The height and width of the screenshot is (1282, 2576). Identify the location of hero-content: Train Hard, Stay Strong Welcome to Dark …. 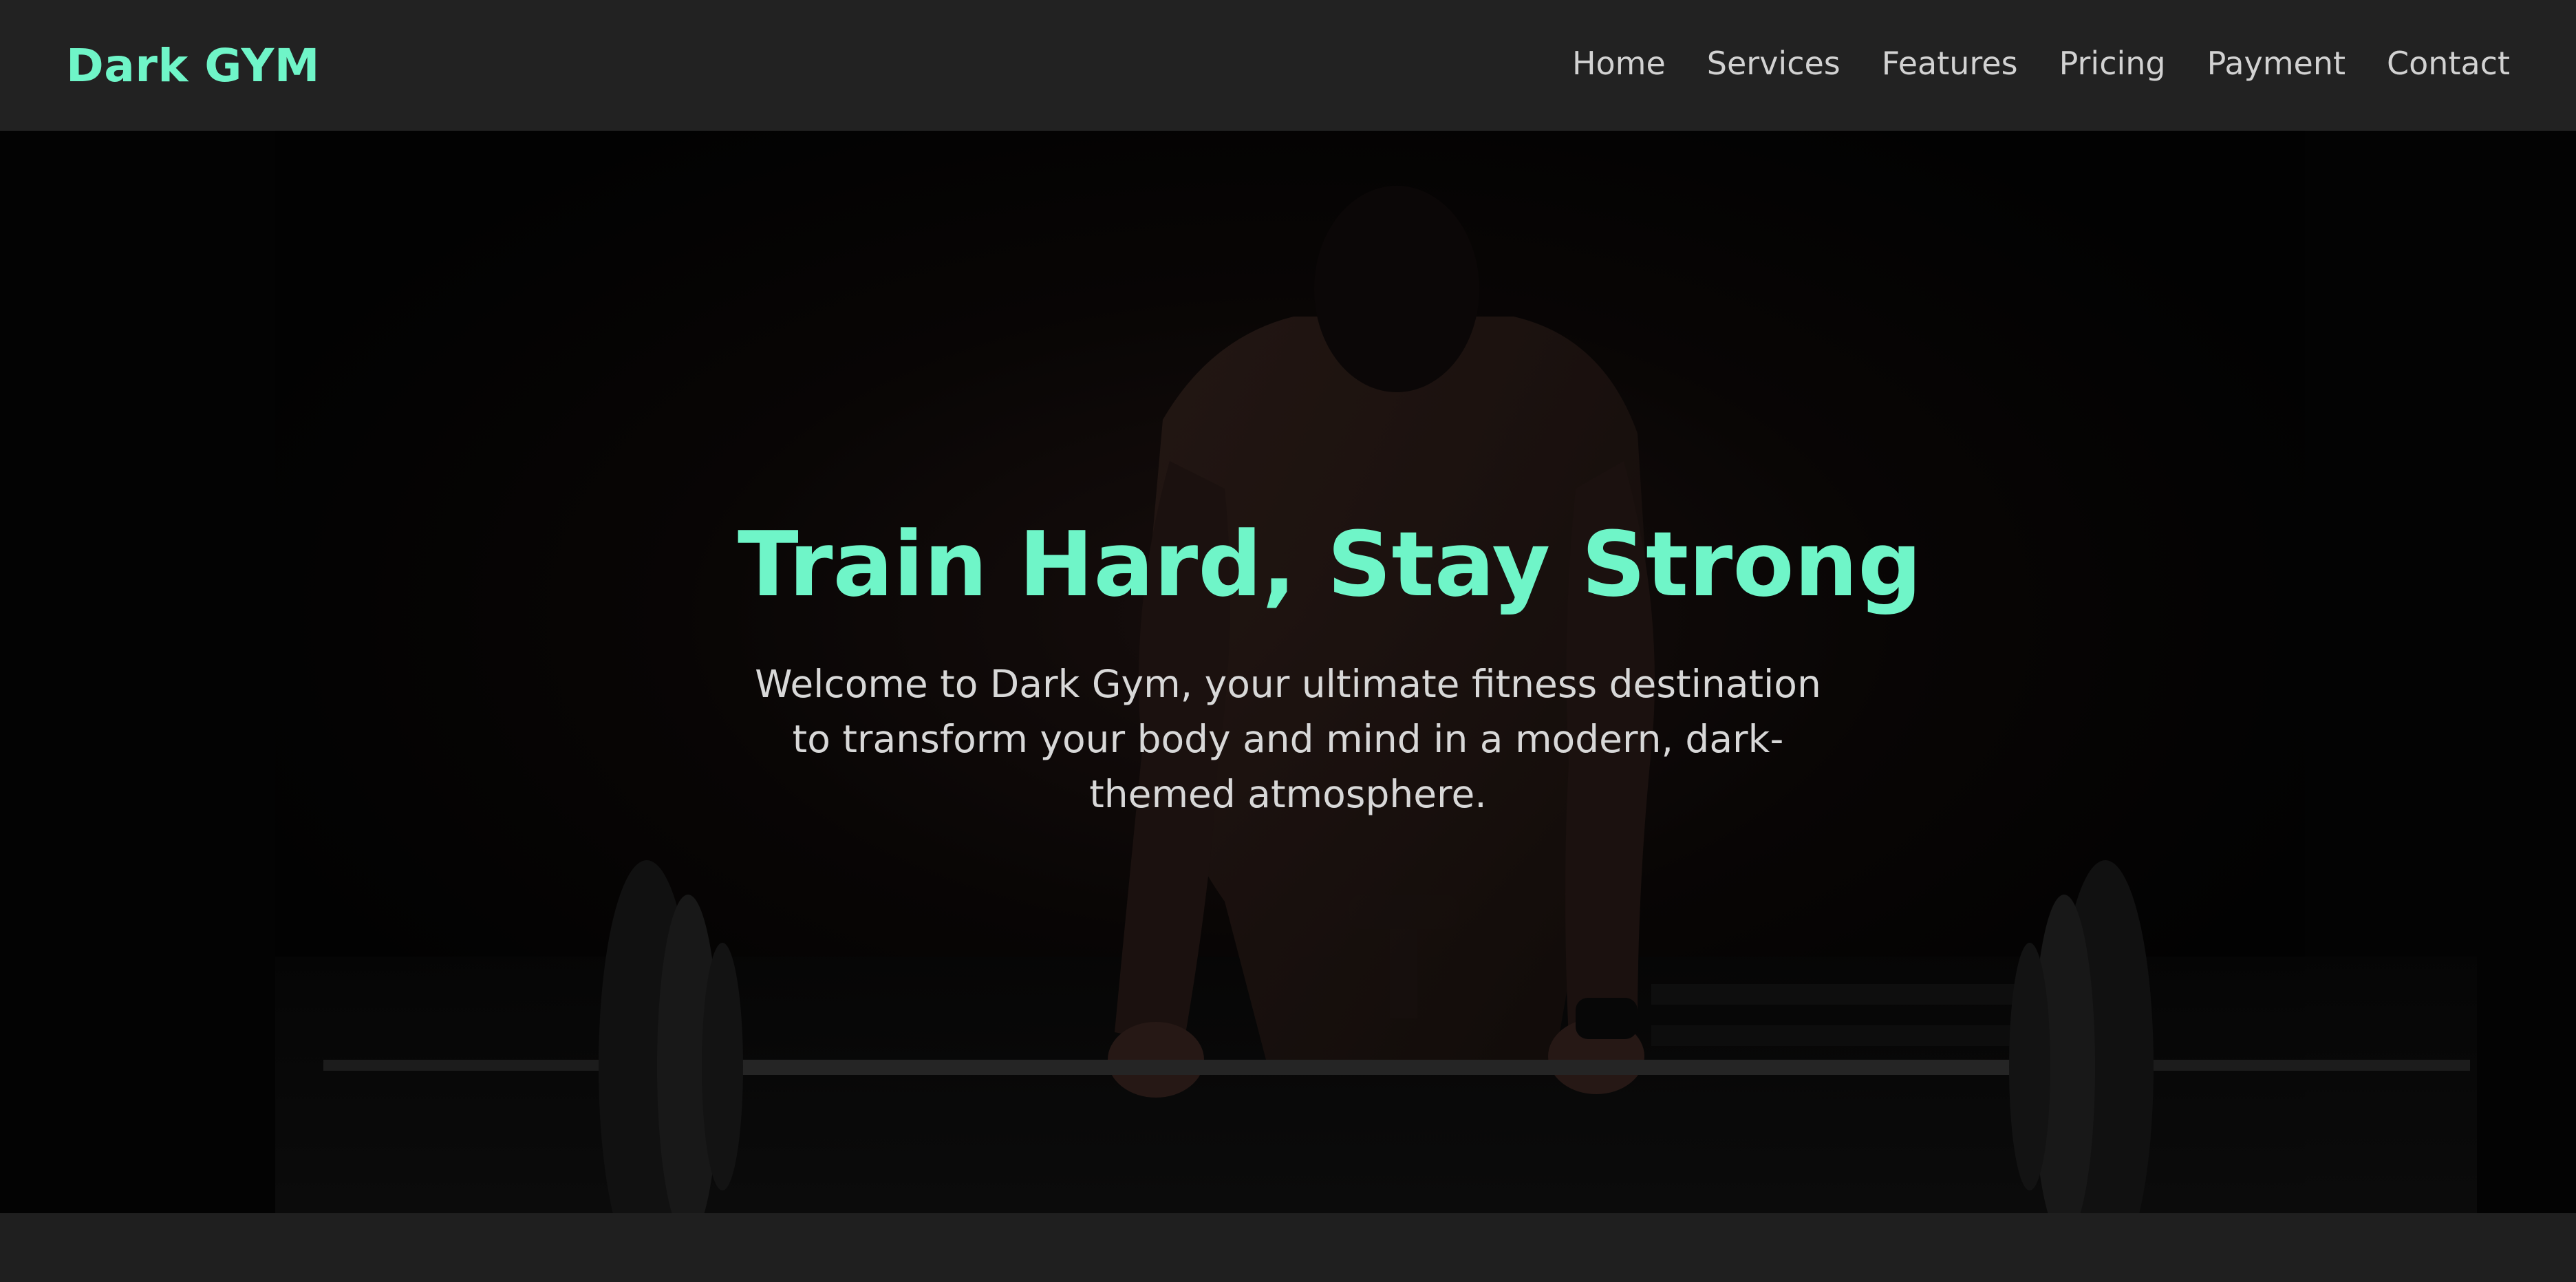
(1330, 667).